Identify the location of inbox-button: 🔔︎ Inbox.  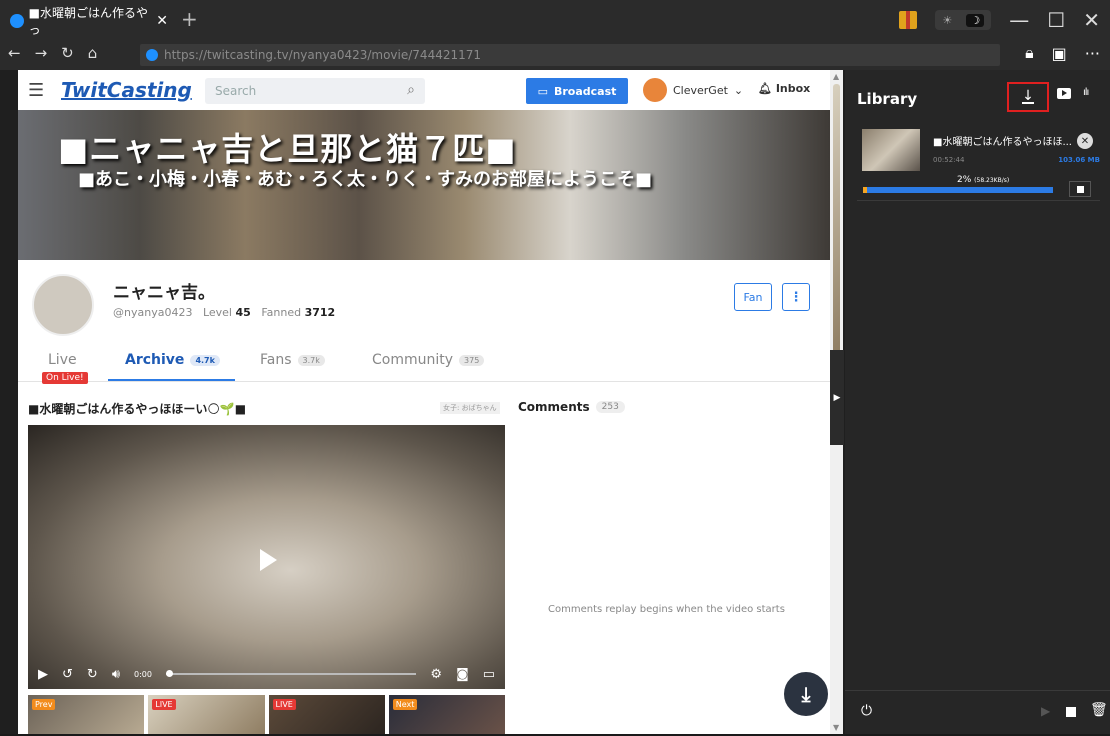
(784, 88).